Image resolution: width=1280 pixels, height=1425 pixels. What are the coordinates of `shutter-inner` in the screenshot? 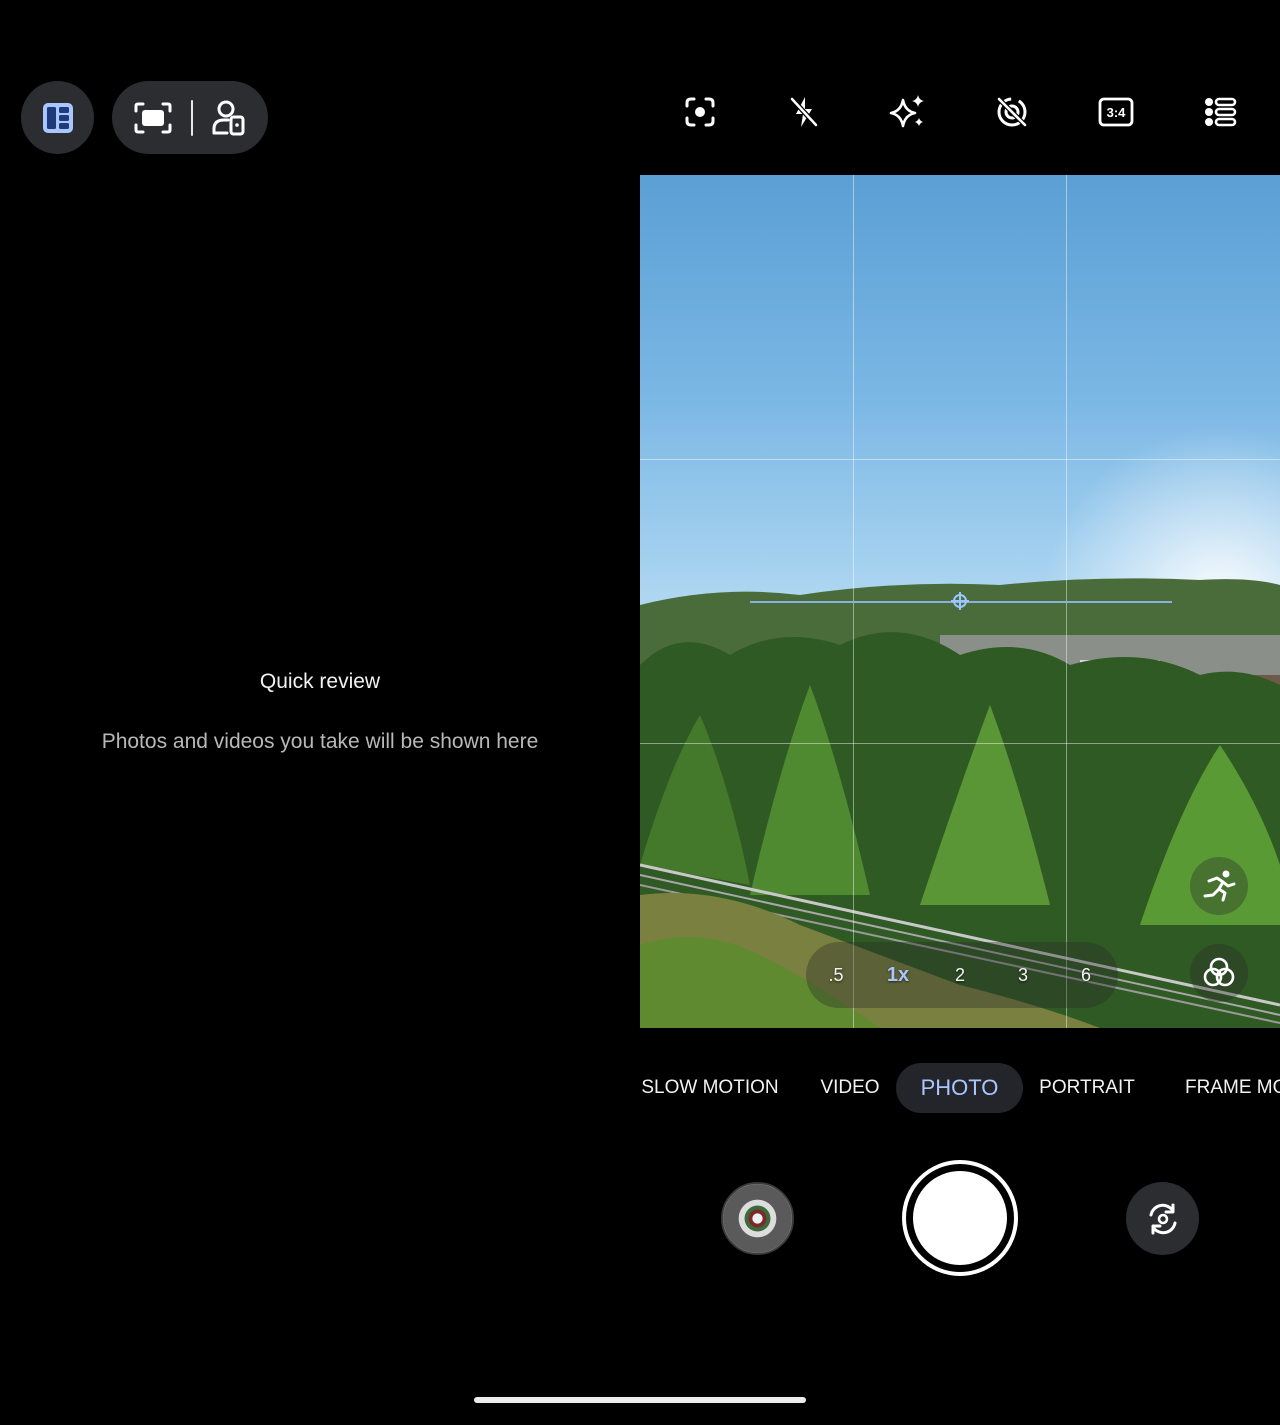 It's located at (960, 1218).